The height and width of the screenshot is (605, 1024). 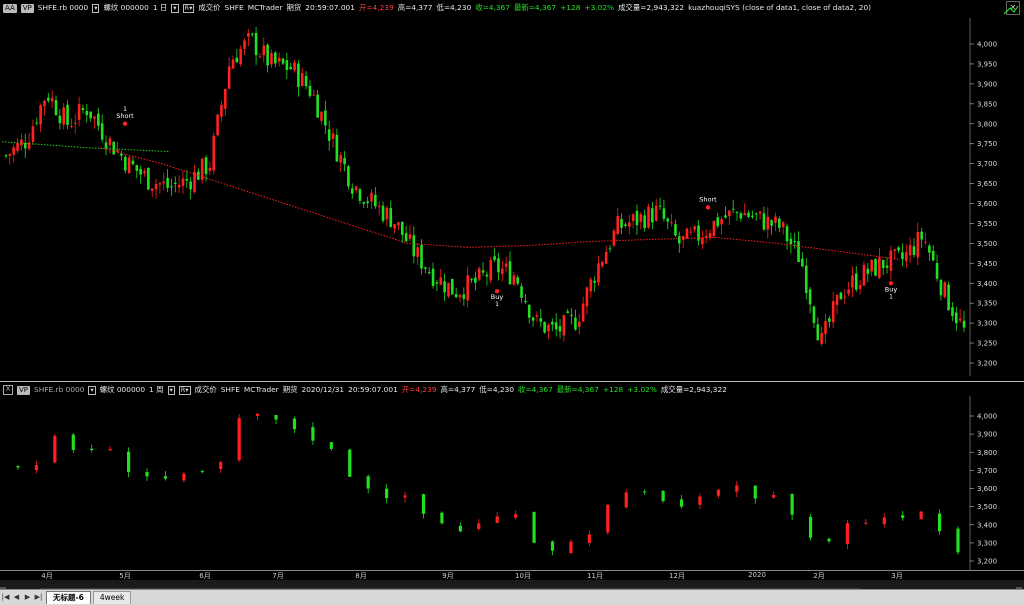 What do you see at coordinates (68, 597) in the screenshot?
I see `tab-untitled-6: 无标题-6` at bounding box center [68, 597].